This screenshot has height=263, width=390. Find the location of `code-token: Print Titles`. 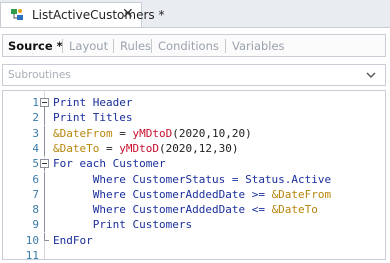

code-token: Print Titles is located at coordinates (93, 118).